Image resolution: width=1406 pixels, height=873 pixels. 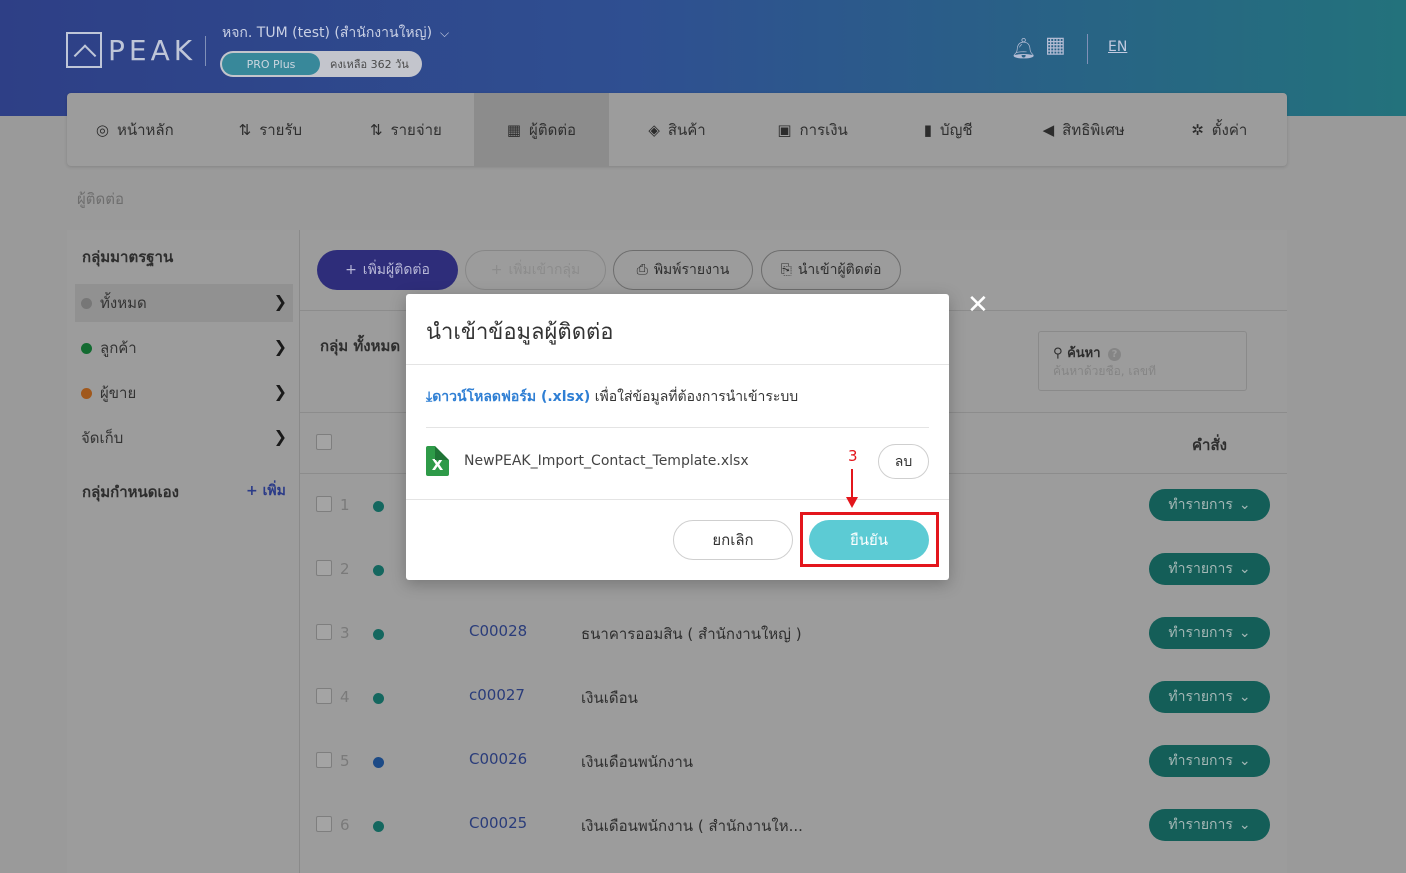 What do you see at coordinates (118, 393) in the screenshot?
I see `sidebar-item-label: ผู้ขาย` at bounding box center [118, 393].